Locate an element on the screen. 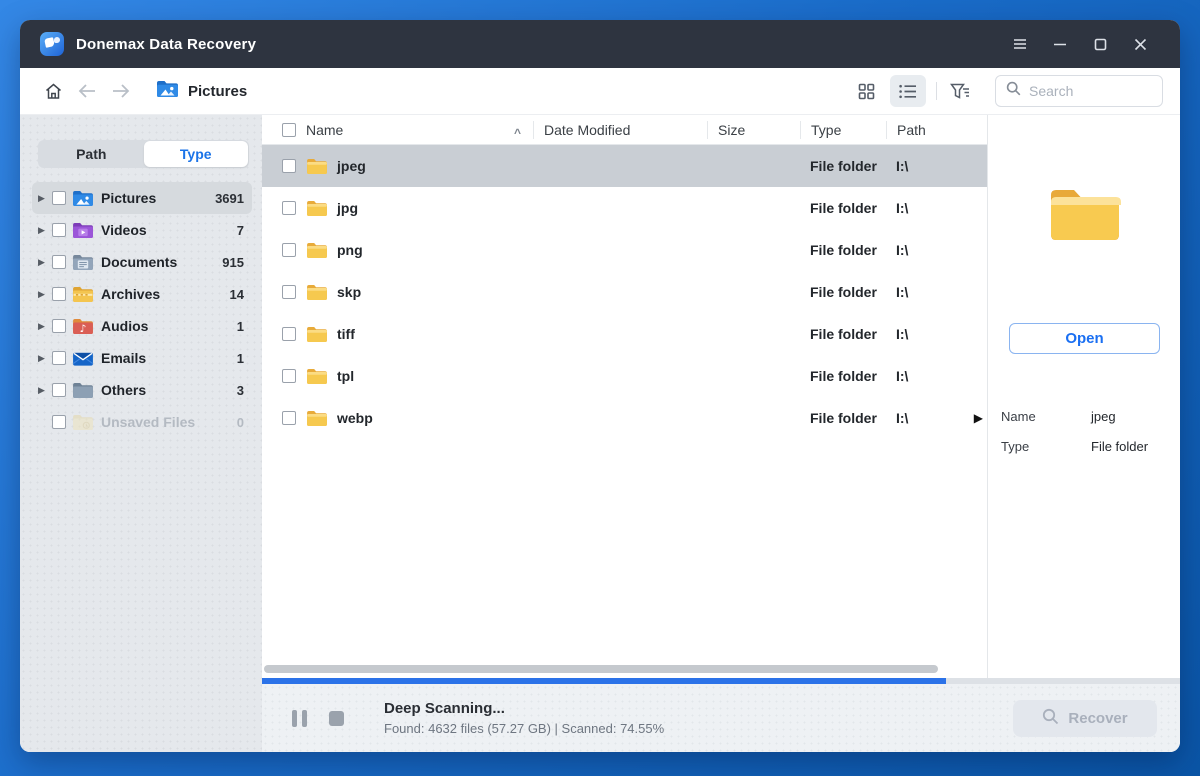 The image size is (1200, 776). back-arrow-icon is located at coordinates (87, 91).